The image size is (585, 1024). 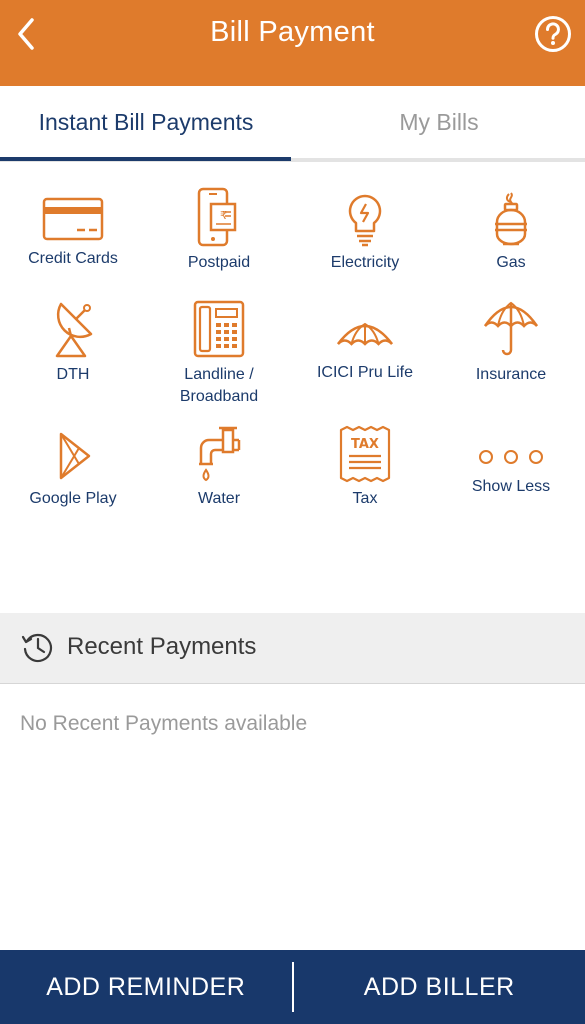 What do you see at coordinates (145, 159) in the screenshot?
I see `active-tab-indicator` at bounding box center [145, 159].